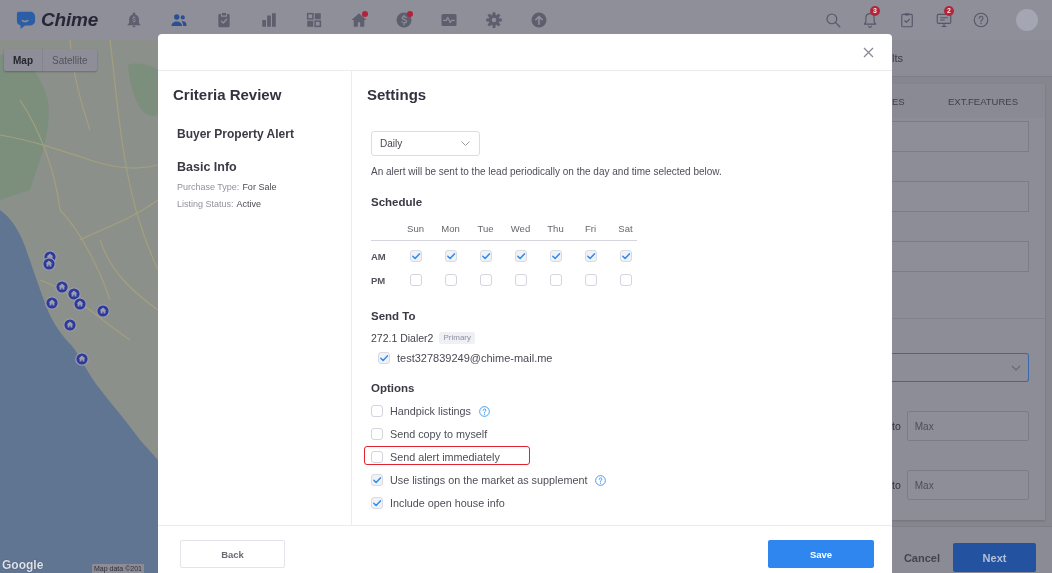  What do you see at coordinates (960, 367) in the screenshot?
I see `select-field` at bounding box center [960, 367].